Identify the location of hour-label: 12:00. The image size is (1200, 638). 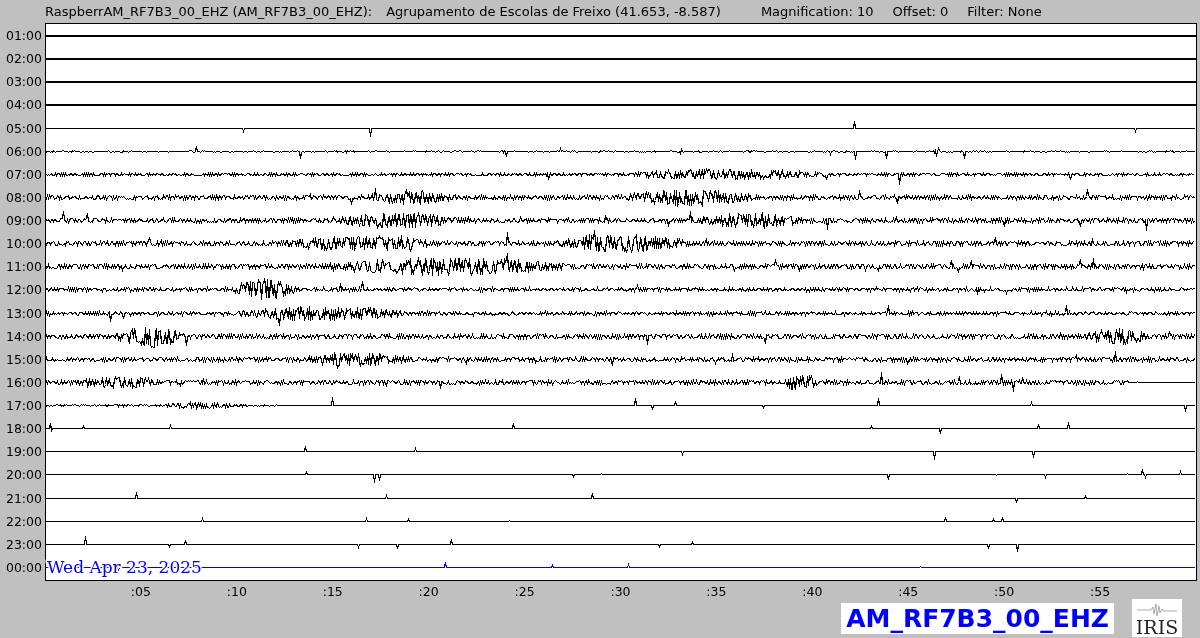
(23, 289).